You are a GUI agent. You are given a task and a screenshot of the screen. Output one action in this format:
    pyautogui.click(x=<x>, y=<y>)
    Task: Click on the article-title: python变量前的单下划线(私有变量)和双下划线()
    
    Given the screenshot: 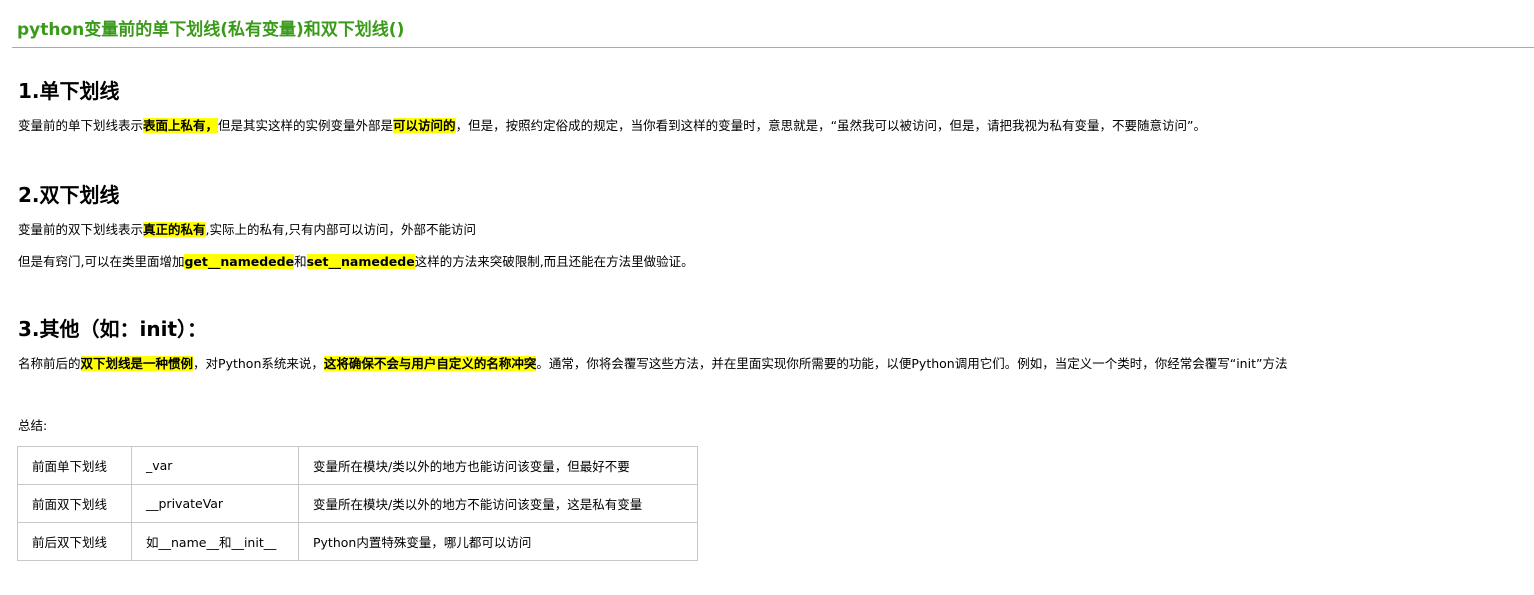 What is the action you would take?
    pyautogui.click(x=210, y=30)
    